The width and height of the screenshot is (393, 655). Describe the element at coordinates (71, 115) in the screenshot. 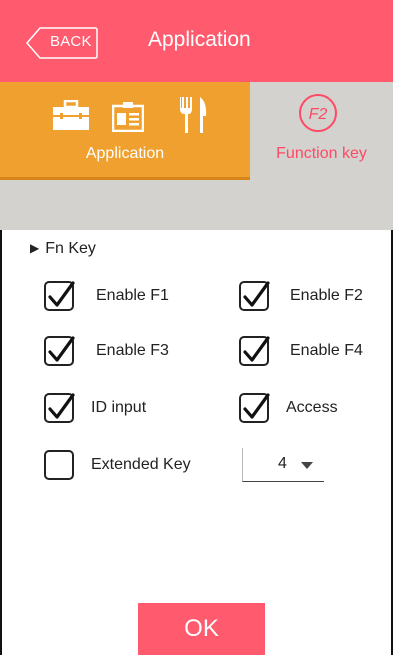

I see `briefcase-icon` at that location.